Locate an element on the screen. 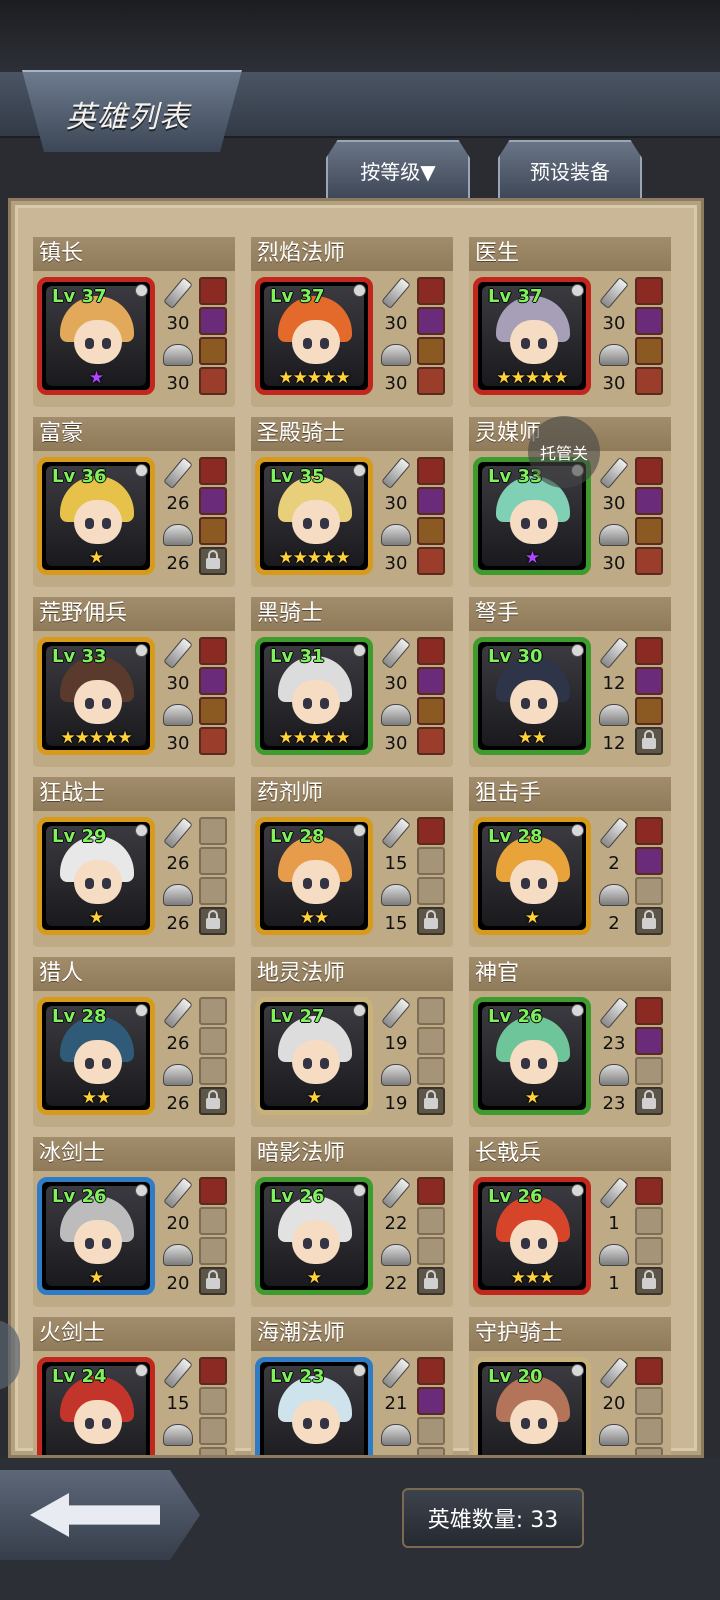 The image size is (720, 1600). hero-card: 镇长 Lv 37 ★ 30 30 is located at coordinates (134, 322).